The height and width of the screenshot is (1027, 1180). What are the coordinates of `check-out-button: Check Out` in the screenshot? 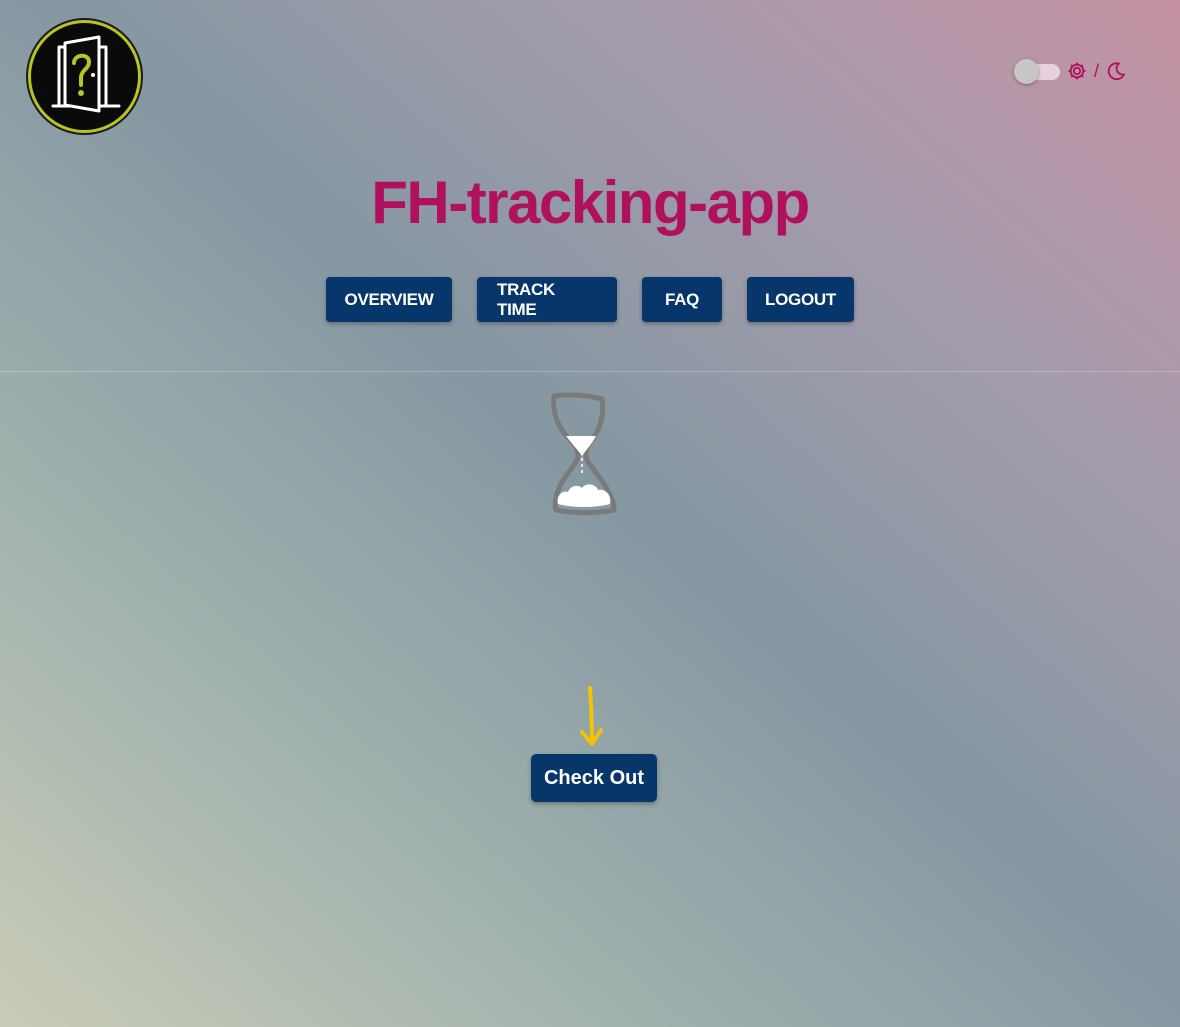 It's located at (594, 778).